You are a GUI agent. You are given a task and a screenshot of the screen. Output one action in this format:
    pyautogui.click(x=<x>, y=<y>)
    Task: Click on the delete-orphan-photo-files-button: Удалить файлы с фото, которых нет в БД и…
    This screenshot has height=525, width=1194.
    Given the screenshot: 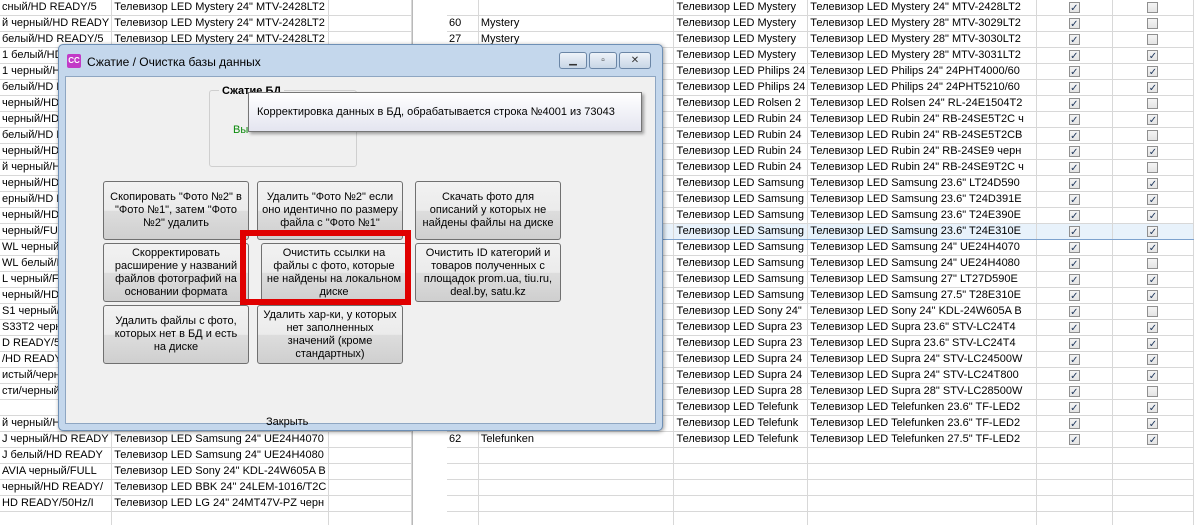 What is the action you would take?
    pyautogui.click(x=176, y=334)
    